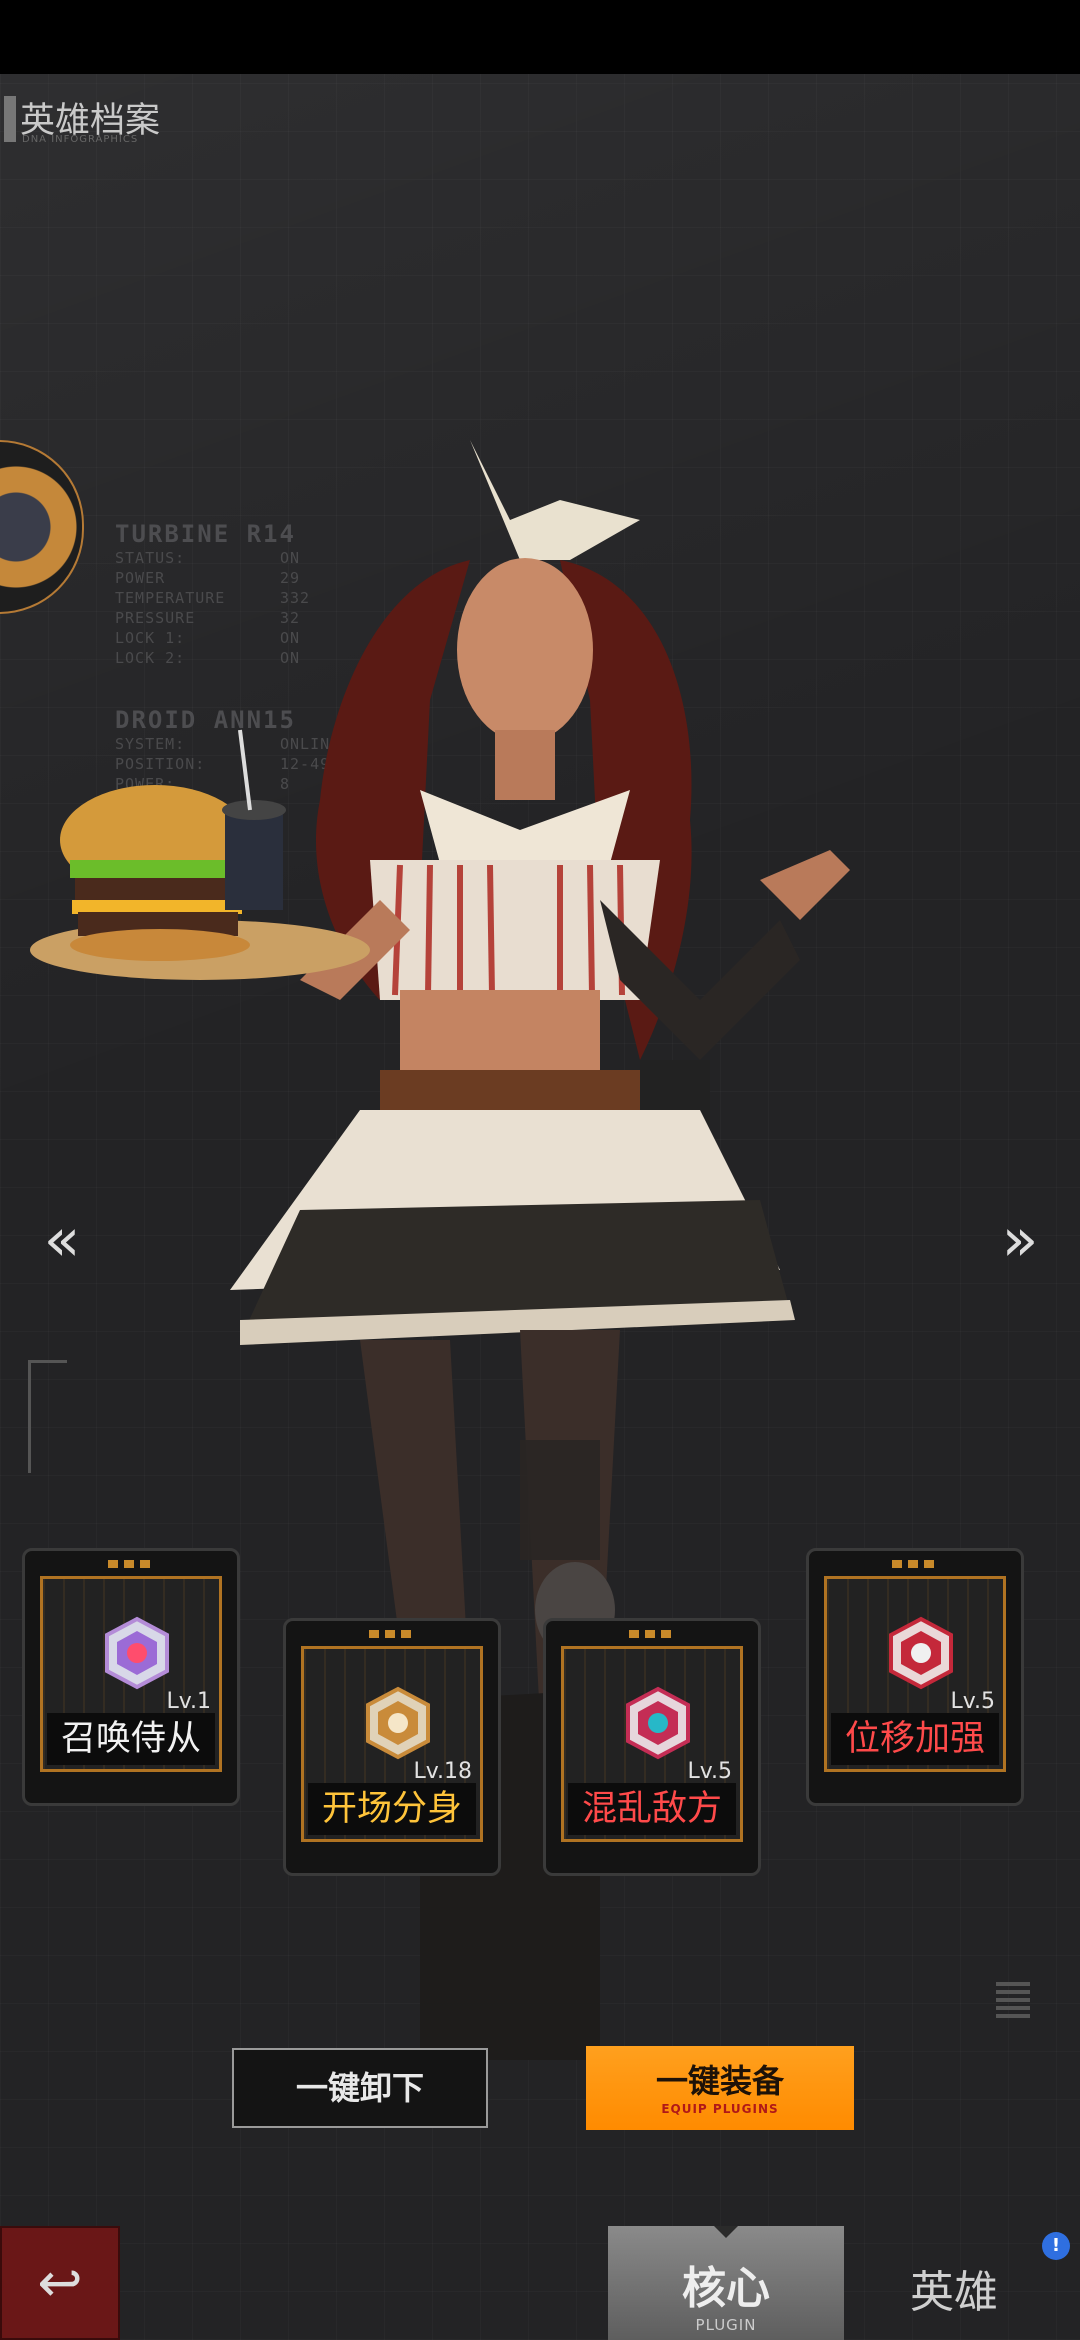  Describe the element at coordinates (170, 598) in the screenshot. I see `info-key: TEMPERATURE` at that location.